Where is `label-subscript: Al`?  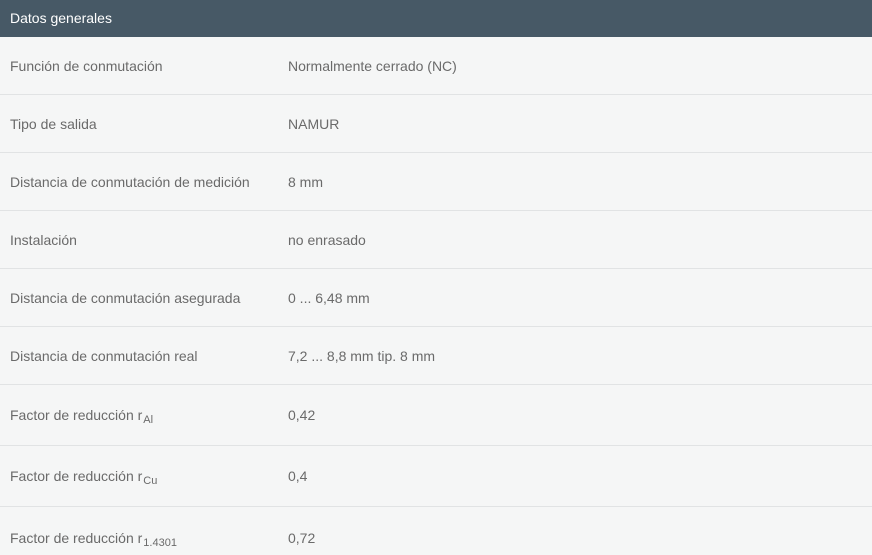
label-subscript: Al is located at coordinates (148, 420).